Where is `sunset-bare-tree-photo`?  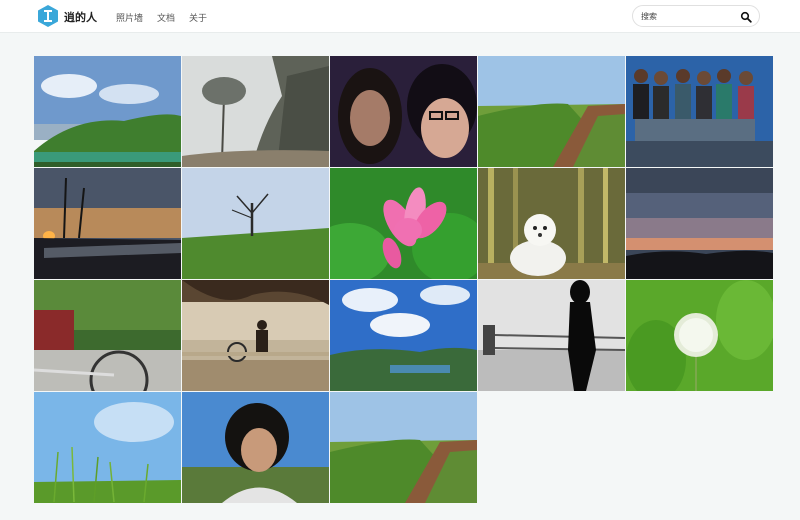
sunset-bare-tree-photo is located at coordinates (107, 223).